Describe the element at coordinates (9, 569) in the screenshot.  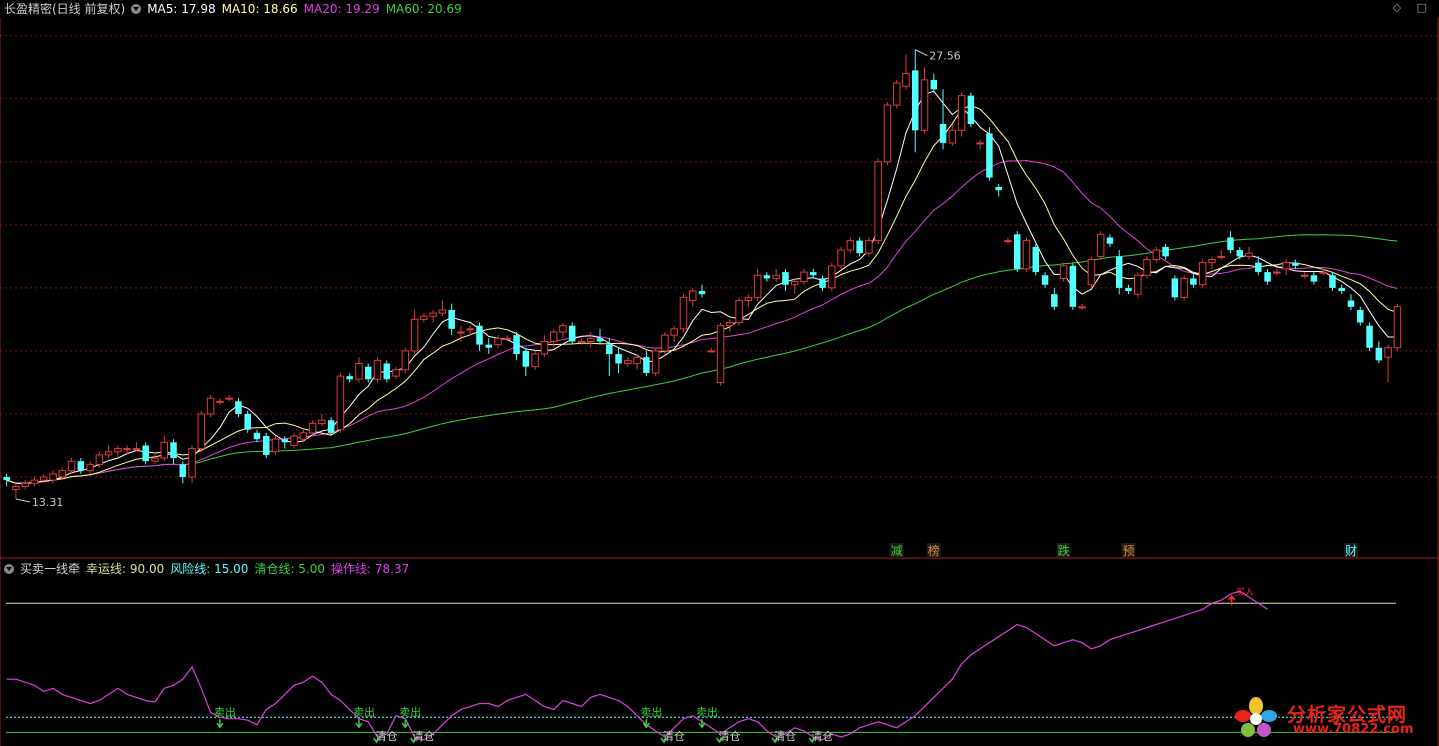
I see `indicator-dropdown-icon` at that location.